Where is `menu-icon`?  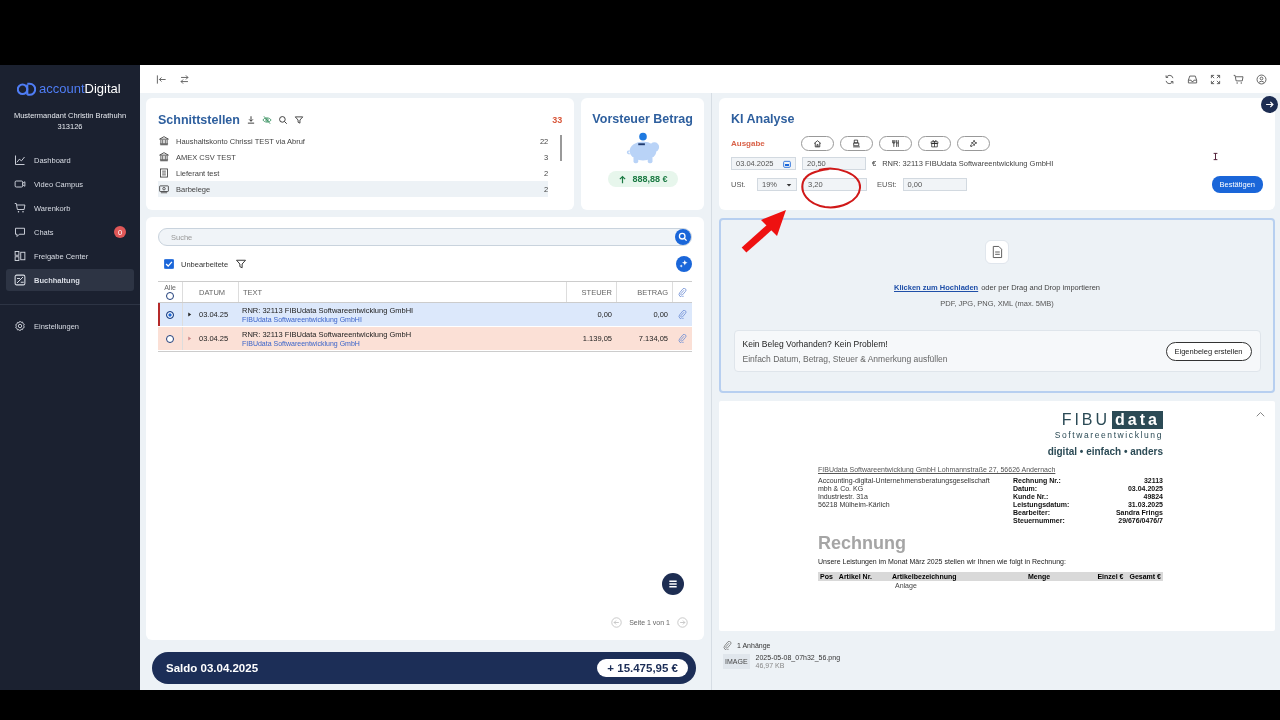
menu-icon is located at coordinates (673, 584).